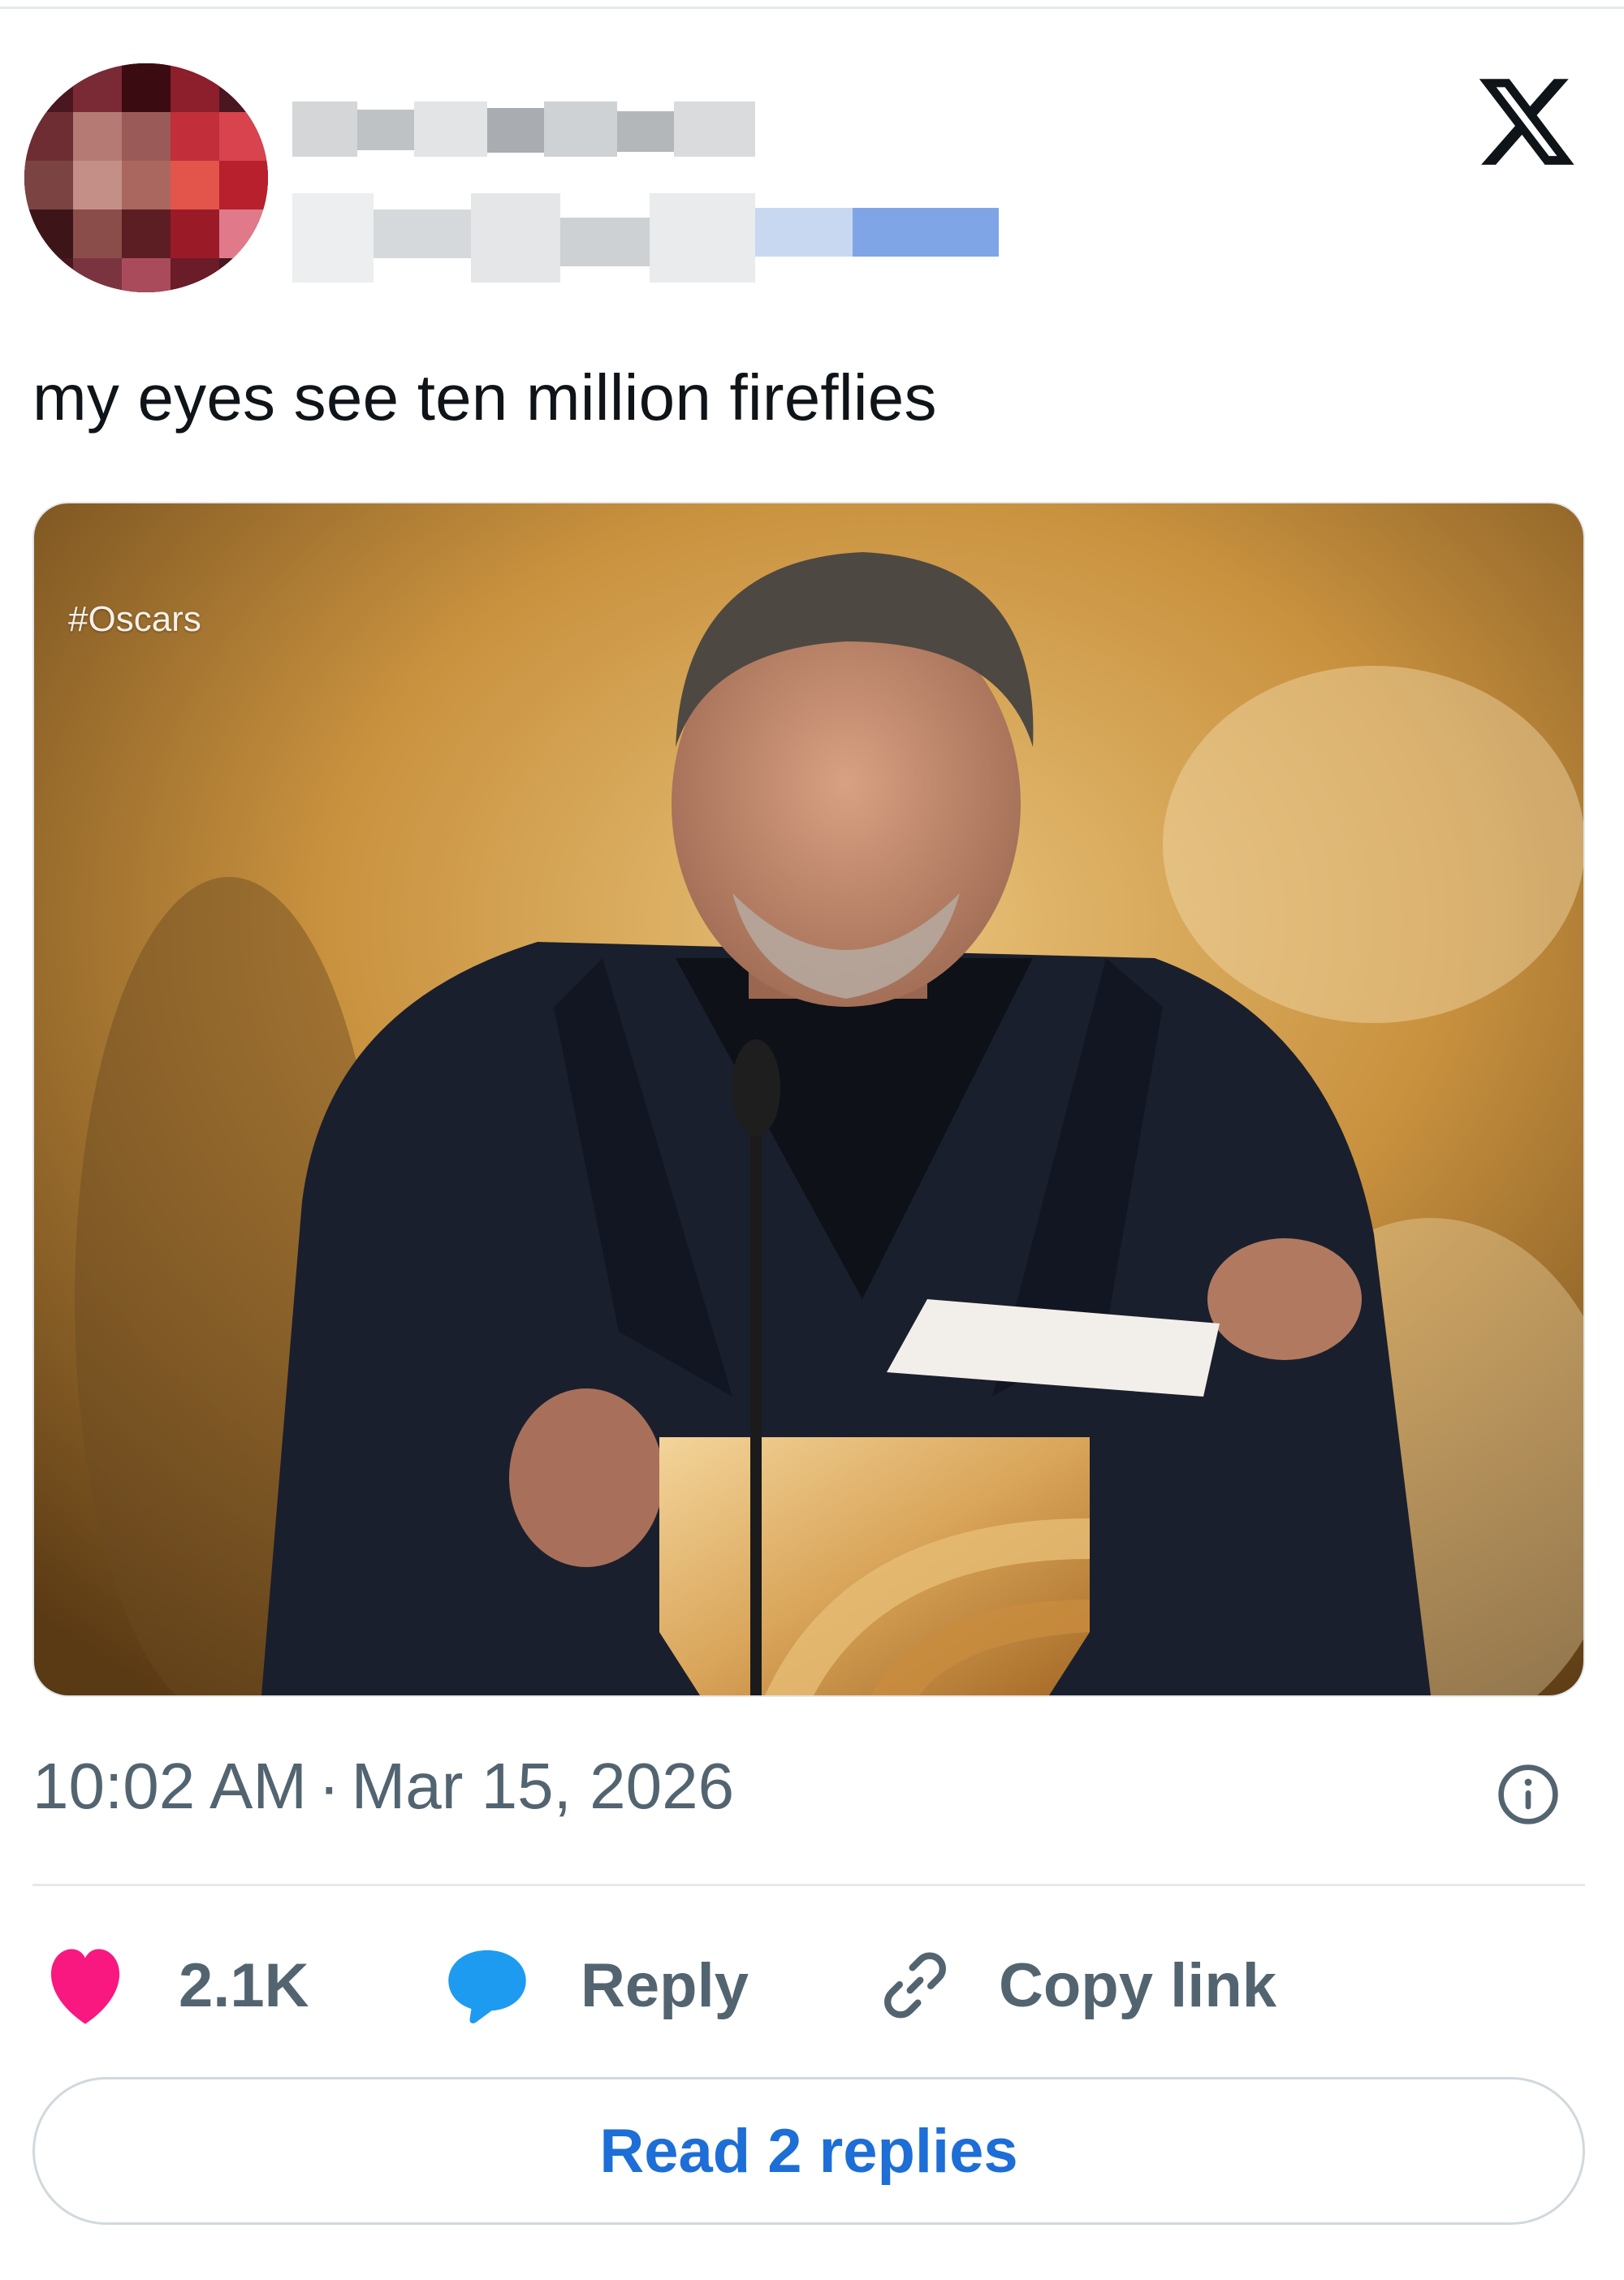 This screenshot has width=1624, height=2280. What do you see at coordinates (85, 1986) in the screenshot?
I see `heart-icon` at bounding box center [85, 1986].